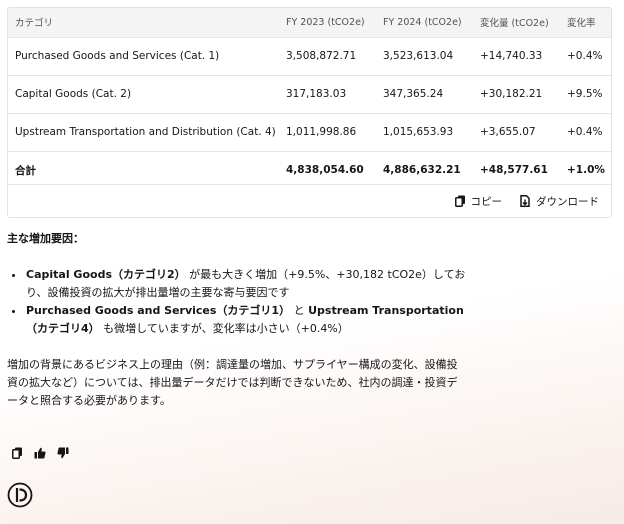 This screenshot has height=524, width=624. I want to click on thumbs-up-icon, so click(40, 453).